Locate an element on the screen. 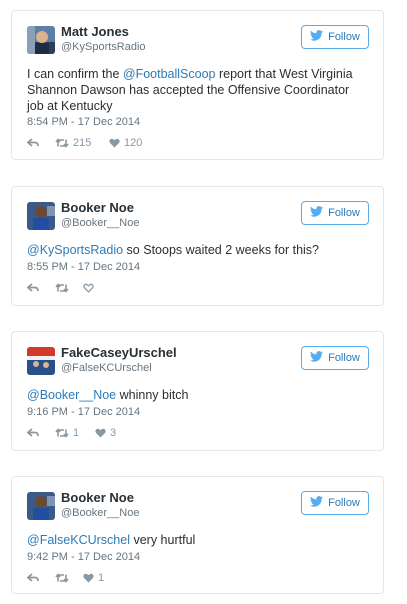 This screenshot has width=407, height=604. tweet-actions is located at coordinates (62, 288).